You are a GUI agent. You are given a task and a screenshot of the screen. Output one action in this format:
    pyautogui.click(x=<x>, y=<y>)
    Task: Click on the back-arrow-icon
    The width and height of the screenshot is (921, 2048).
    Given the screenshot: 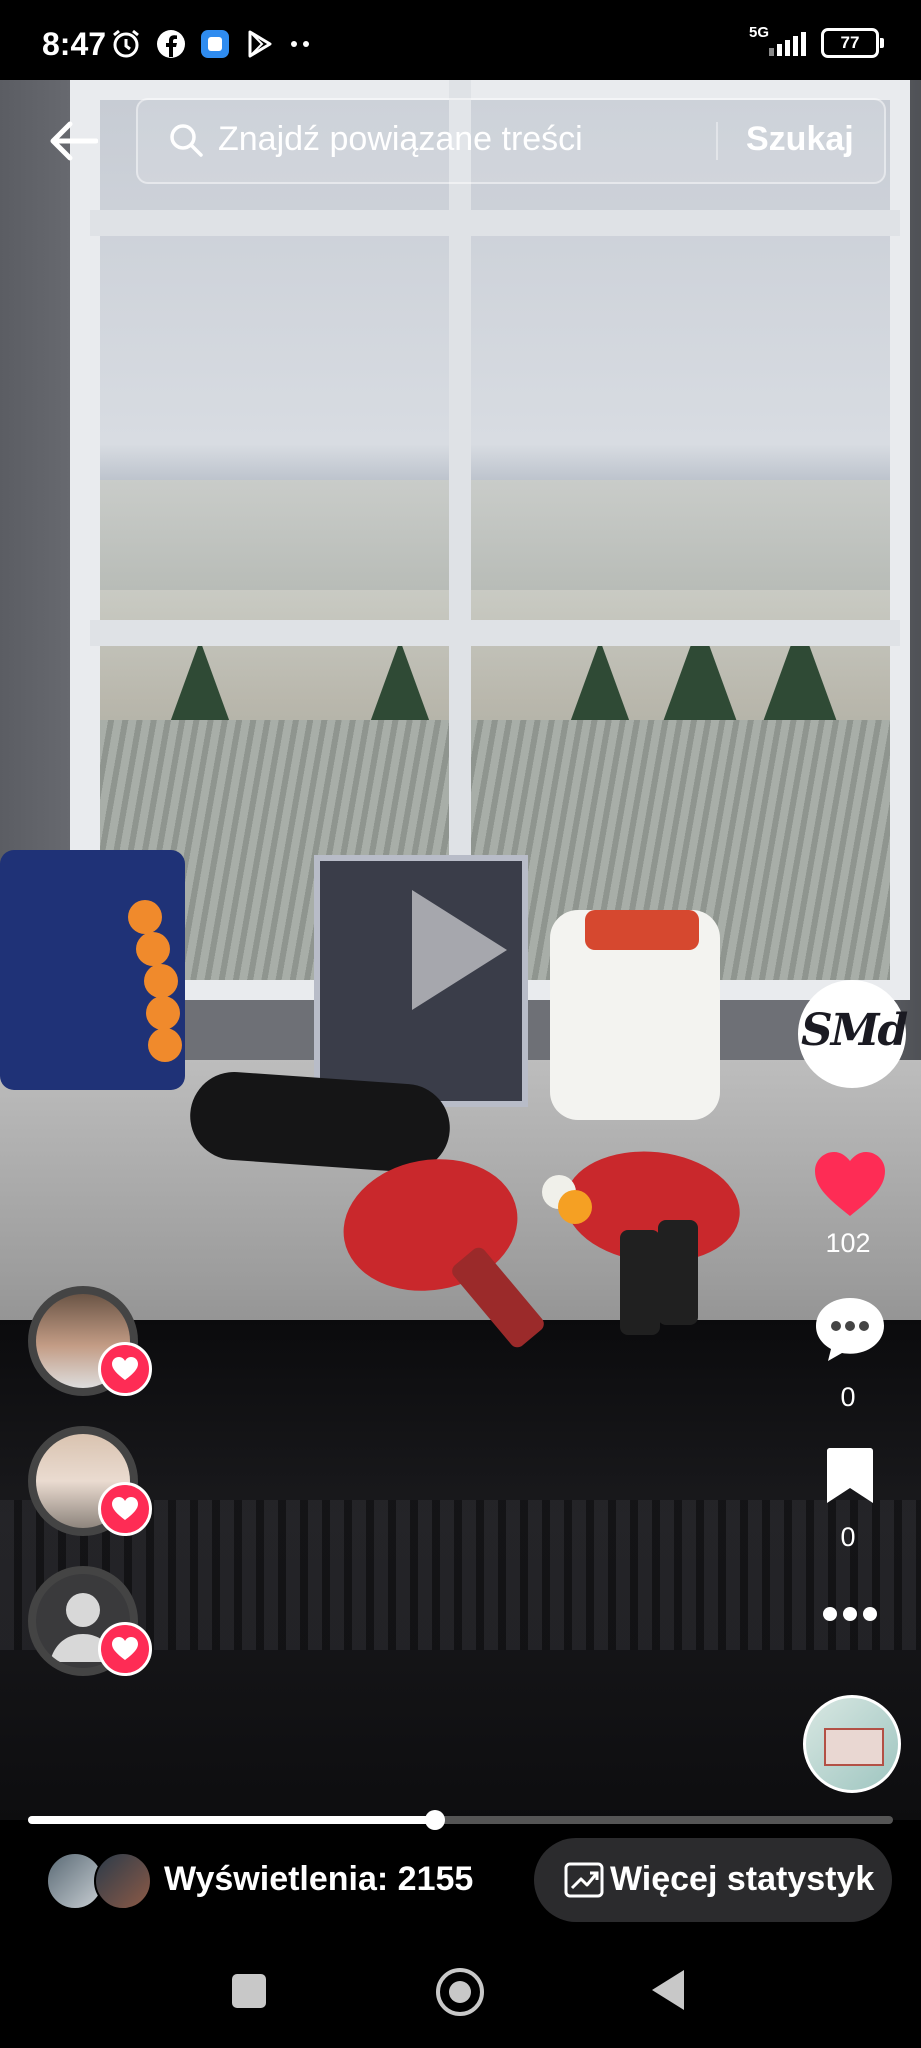 What is the action you would take?
    pyautogui.click(x=73, y=141)
    